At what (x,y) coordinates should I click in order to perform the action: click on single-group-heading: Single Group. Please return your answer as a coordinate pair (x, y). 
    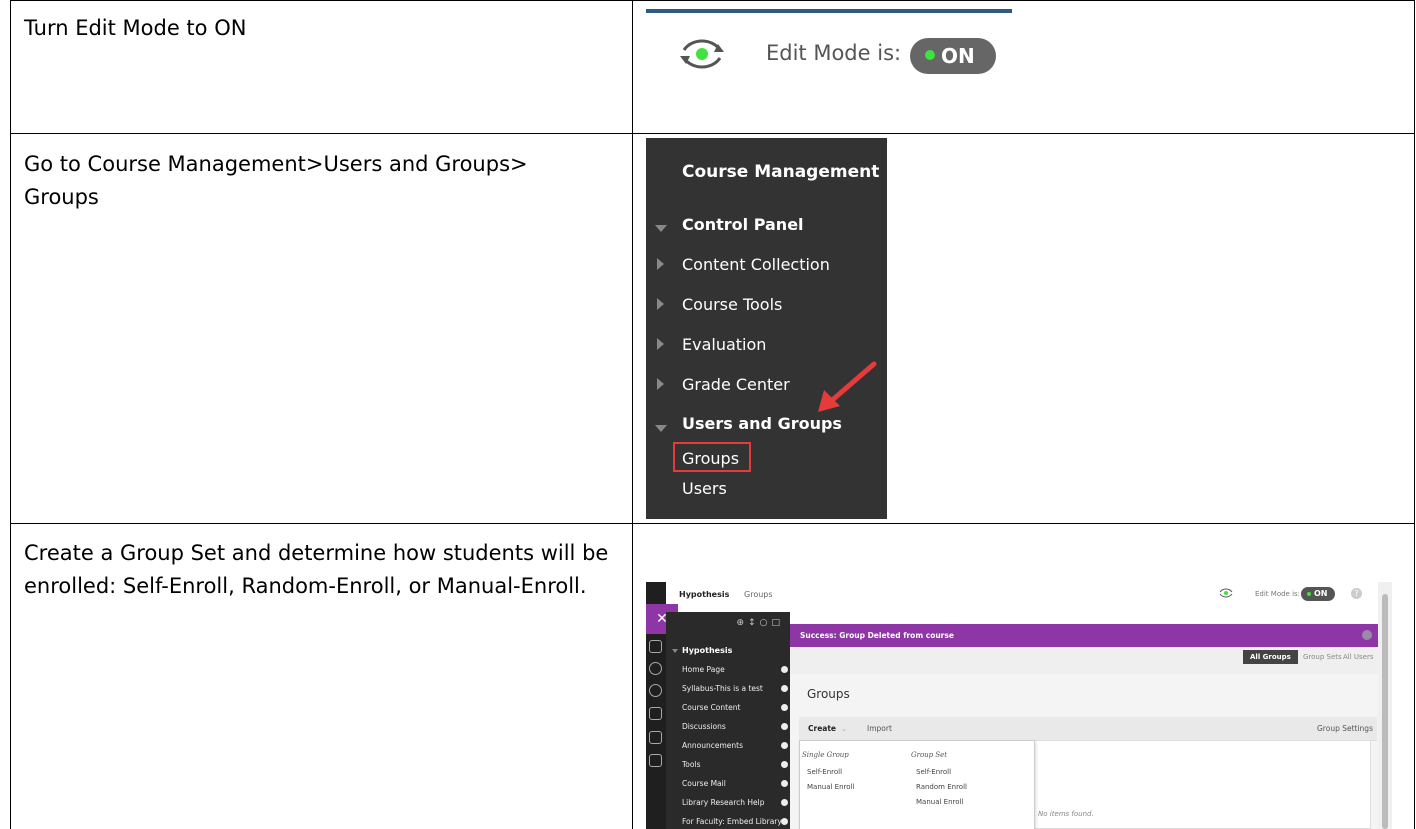
    Looking at the image, I should click on (825, 755).